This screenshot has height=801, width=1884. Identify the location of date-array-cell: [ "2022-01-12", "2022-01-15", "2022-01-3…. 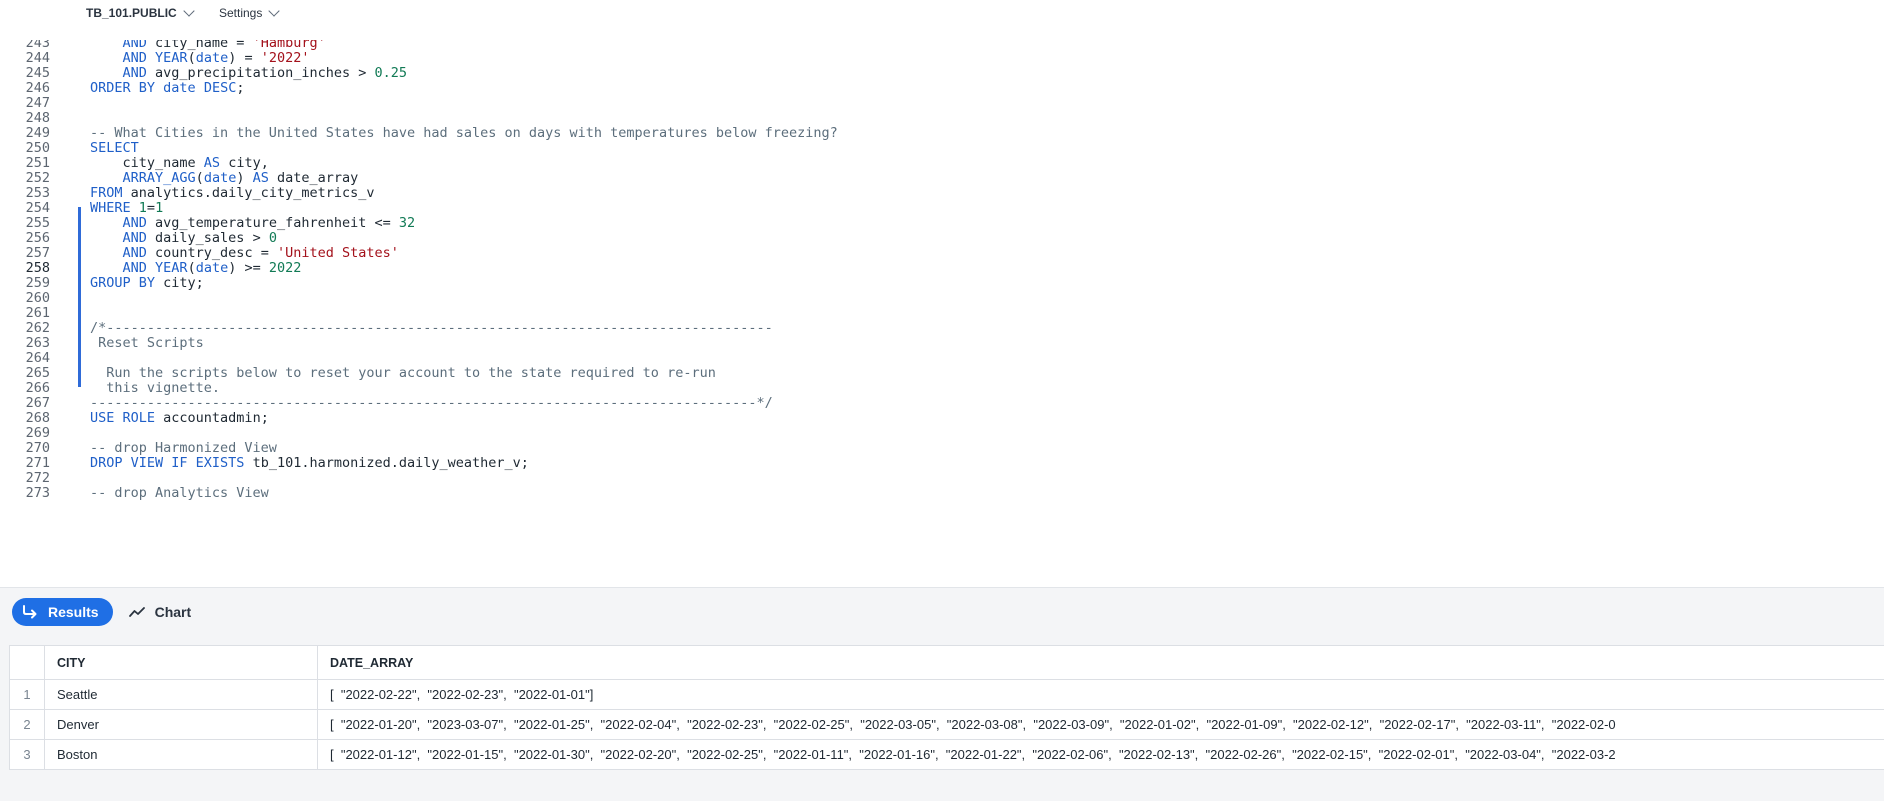
(1101, 754).